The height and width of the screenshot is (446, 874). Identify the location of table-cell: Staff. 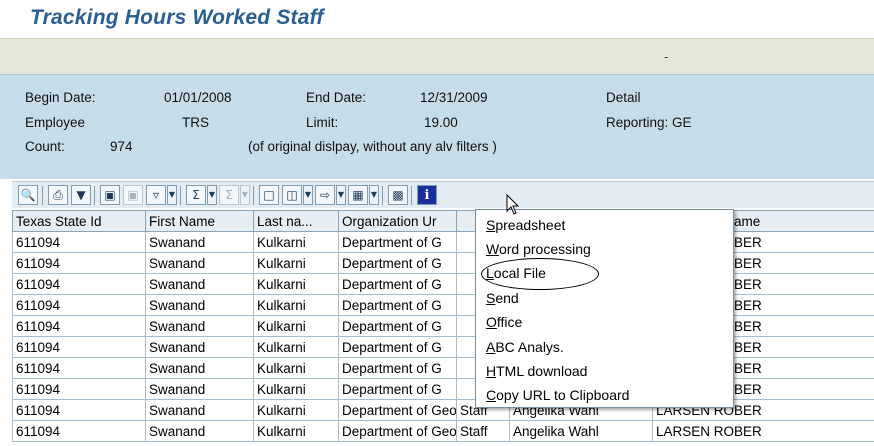
(483, 431).